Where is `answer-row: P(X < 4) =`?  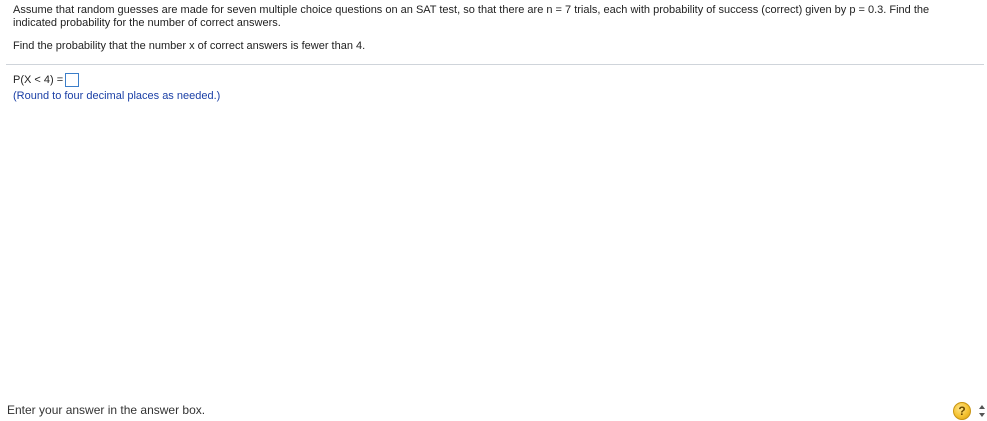 answer-row: P(X < 4) = is located at coordinates (46, 80).